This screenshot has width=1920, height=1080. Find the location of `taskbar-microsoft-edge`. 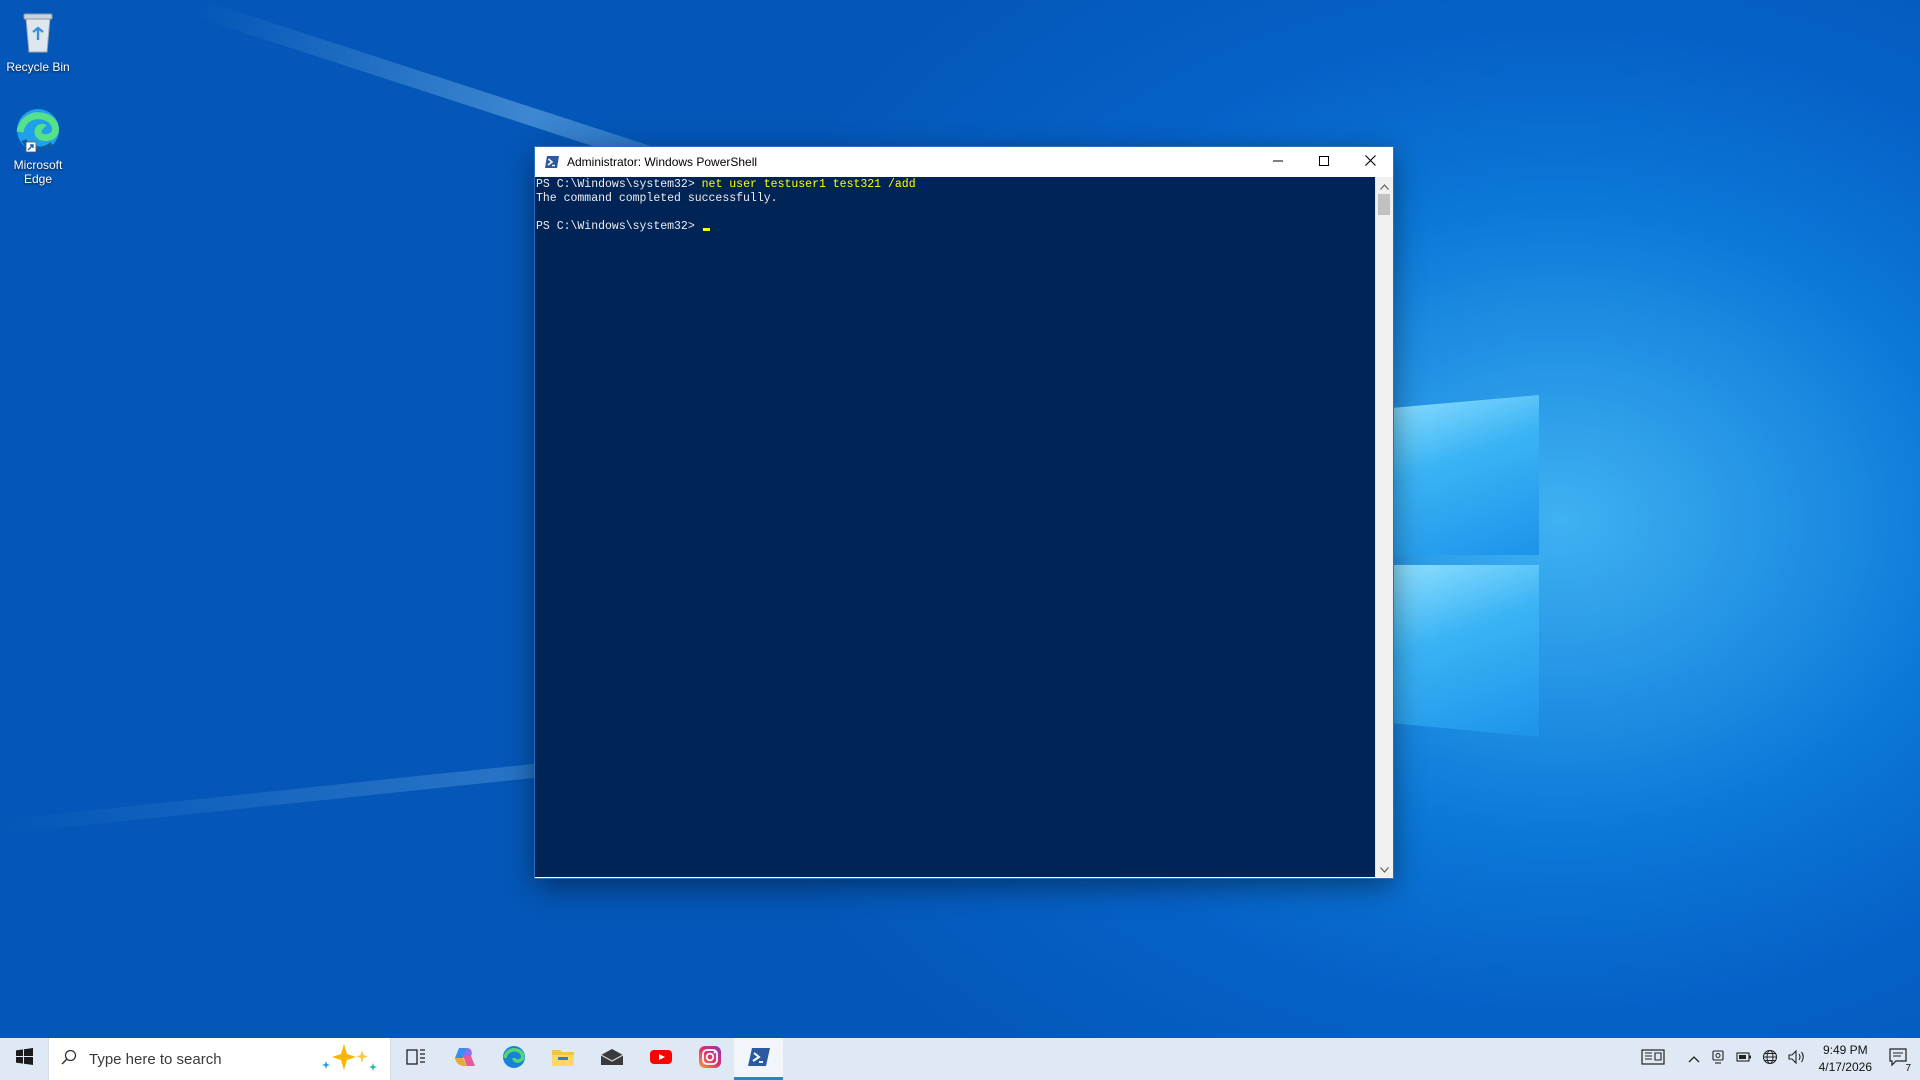

taskbar-microsoft-edge is located at coordinates (513, 1059).